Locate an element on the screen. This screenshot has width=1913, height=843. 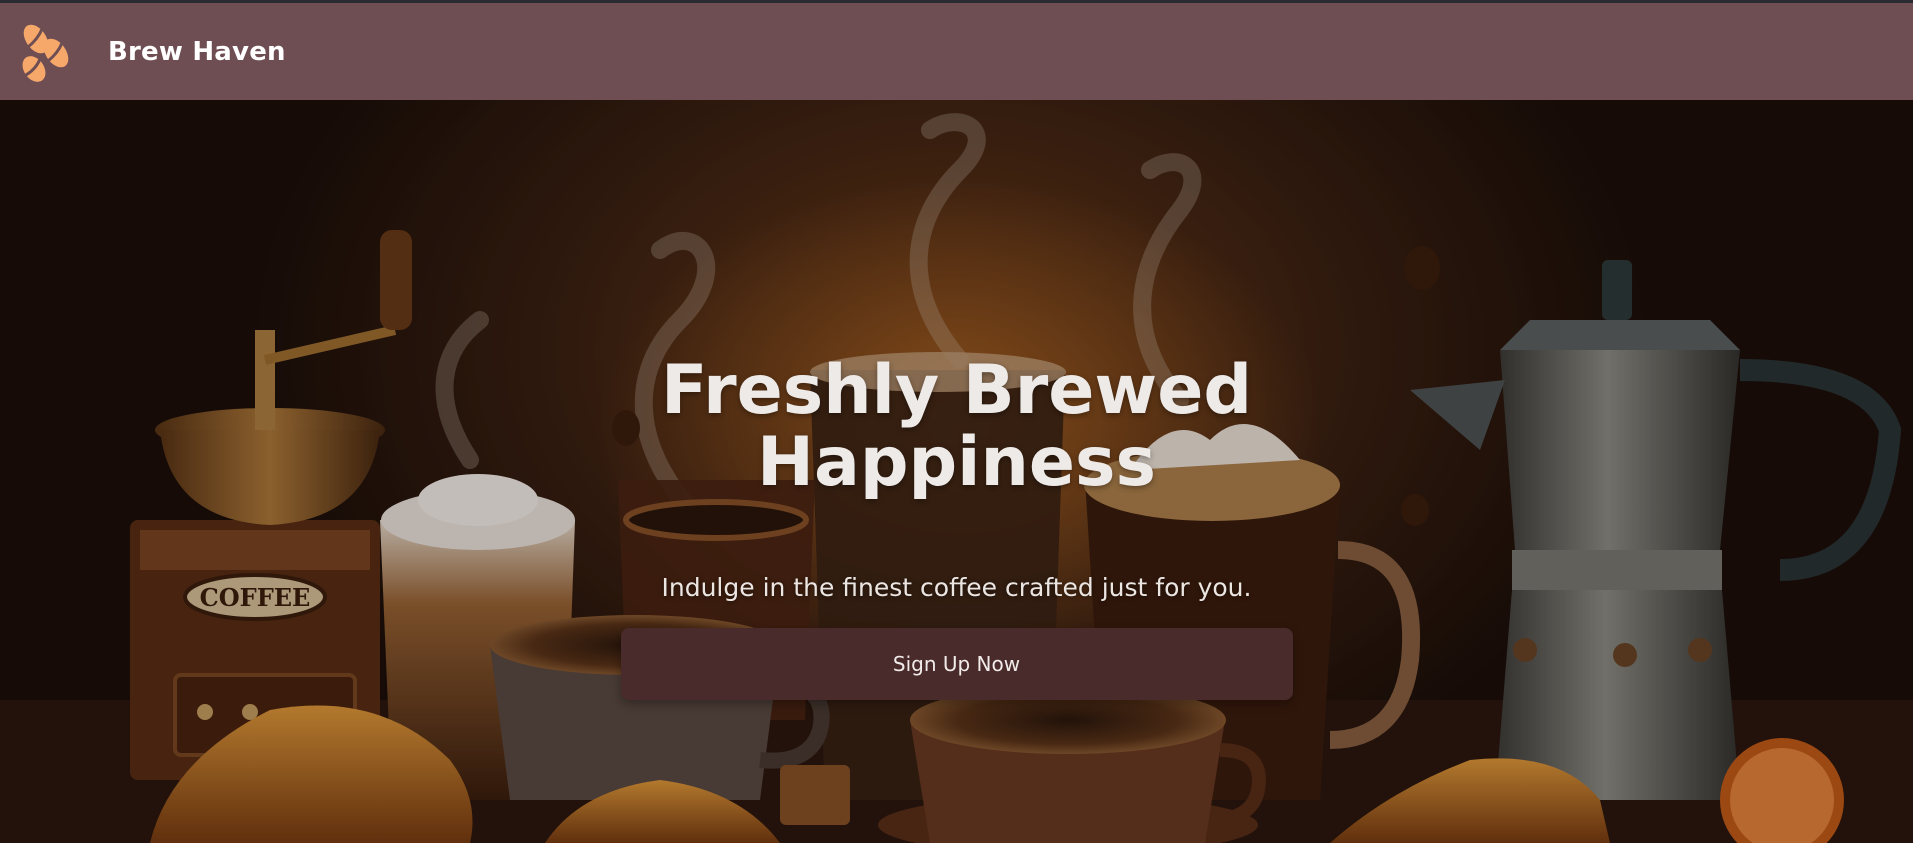
brand-name: Brew Haven is located at coordinates (197, 52).